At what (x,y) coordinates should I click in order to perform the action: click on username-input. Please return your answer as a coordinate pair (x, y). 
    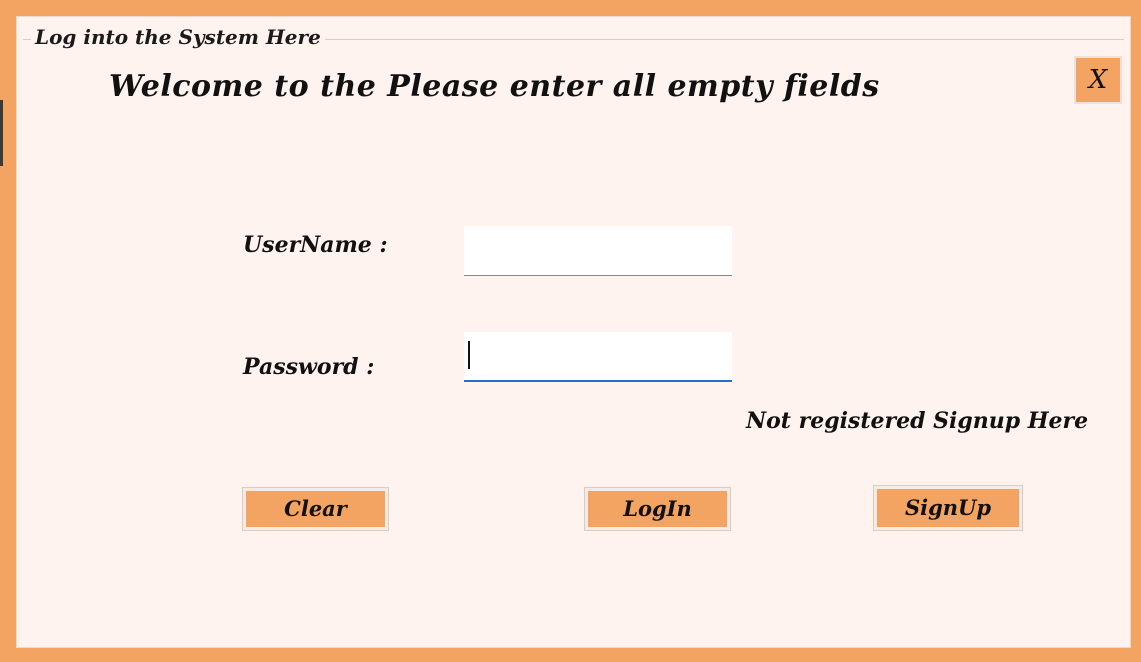
    Looking at the image, I should click on (598, 251).